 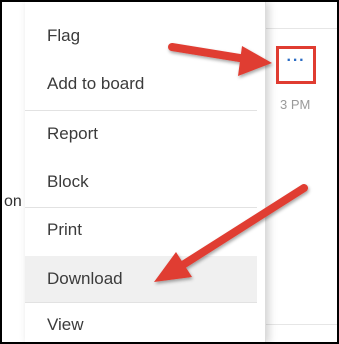 I want to click on menu-item-block: Block, so click(x=141, y=182).